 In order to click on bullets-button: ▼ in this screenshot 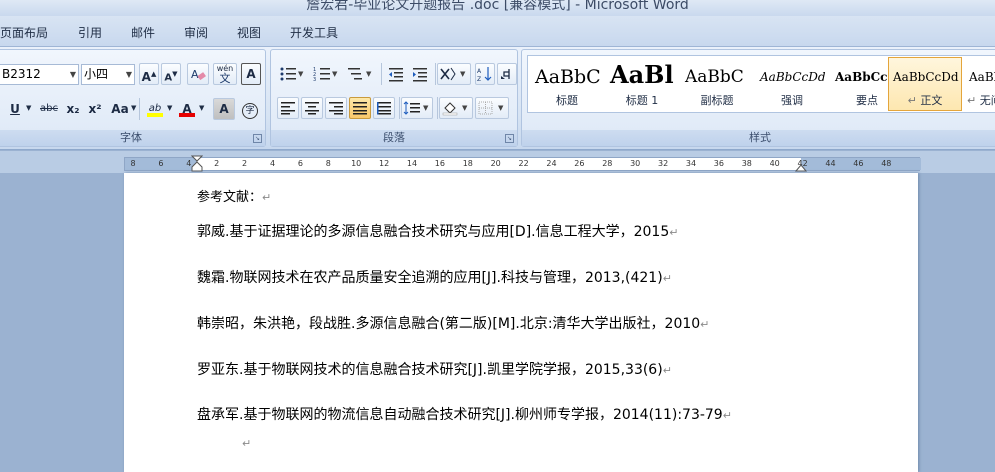, I will do `click(292, 74)`.